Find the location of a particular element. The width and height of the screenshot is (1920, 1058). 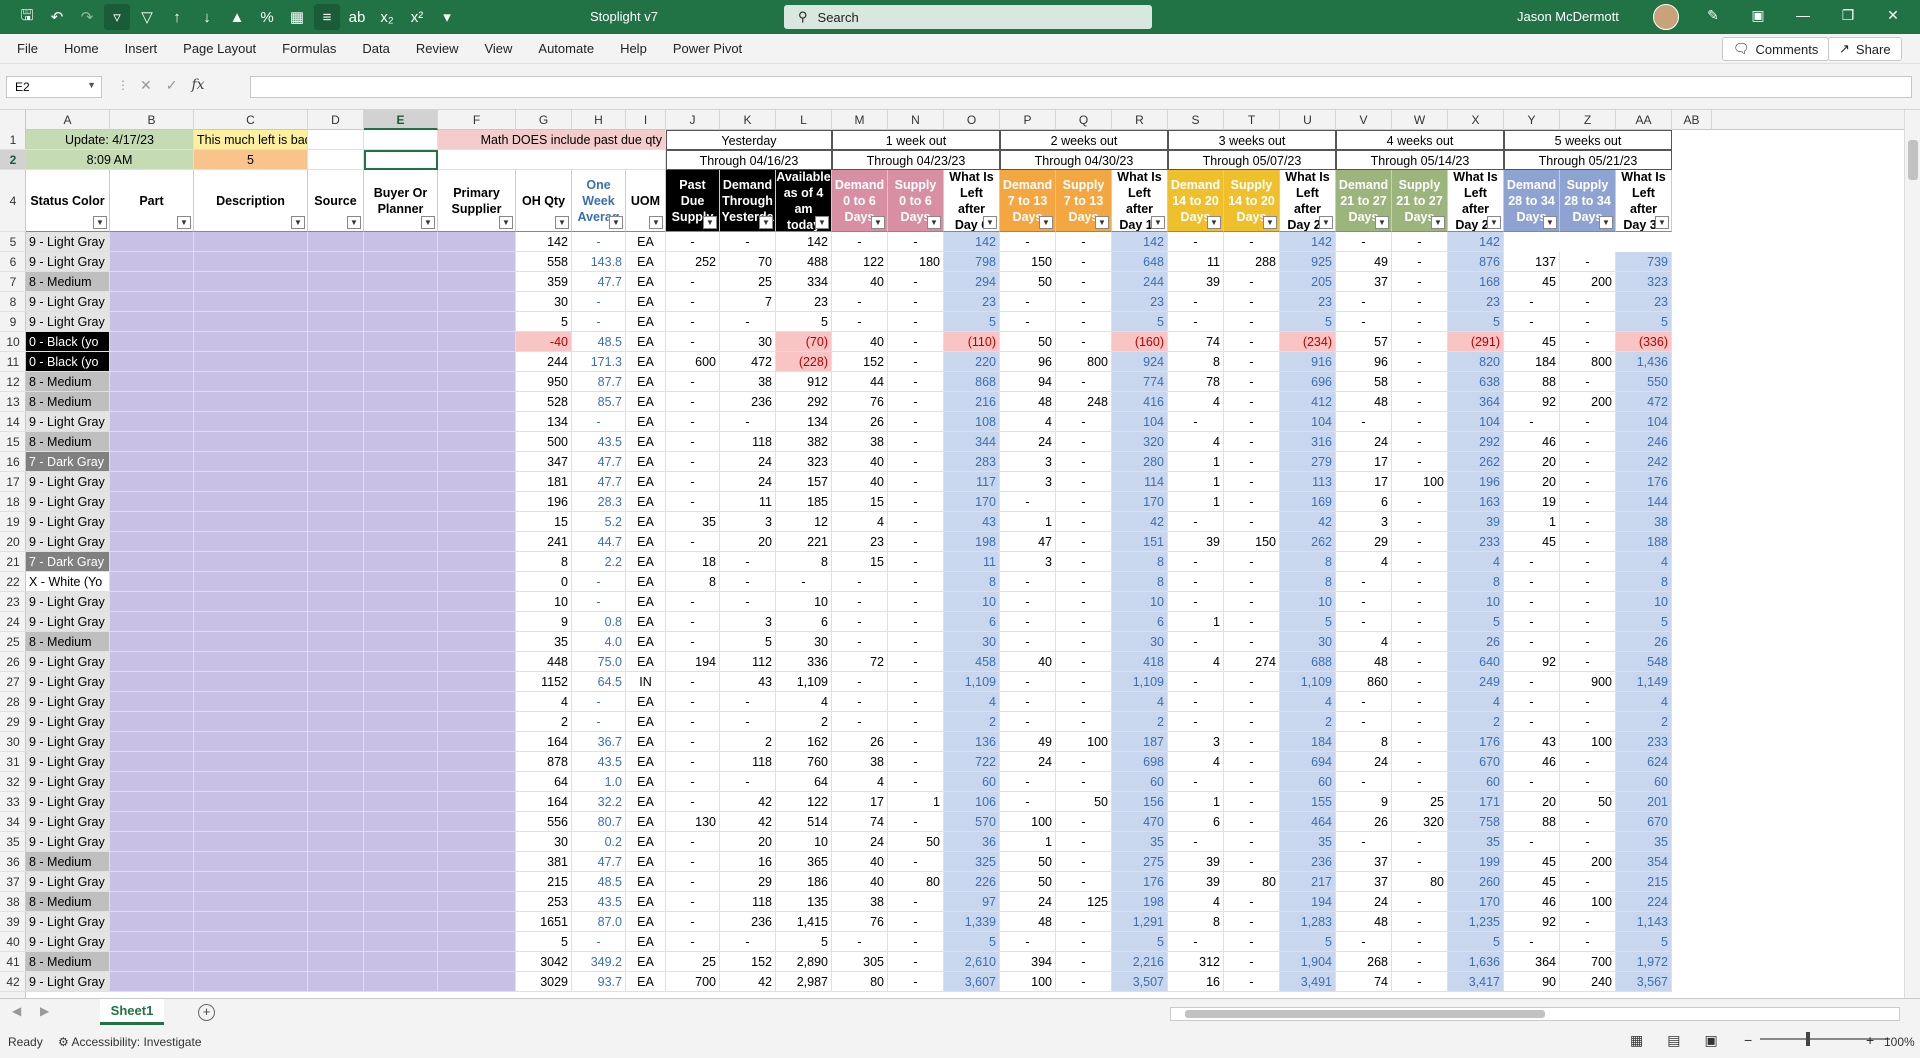

value-cell: 1,143 is located at coordinates (1644, 922).